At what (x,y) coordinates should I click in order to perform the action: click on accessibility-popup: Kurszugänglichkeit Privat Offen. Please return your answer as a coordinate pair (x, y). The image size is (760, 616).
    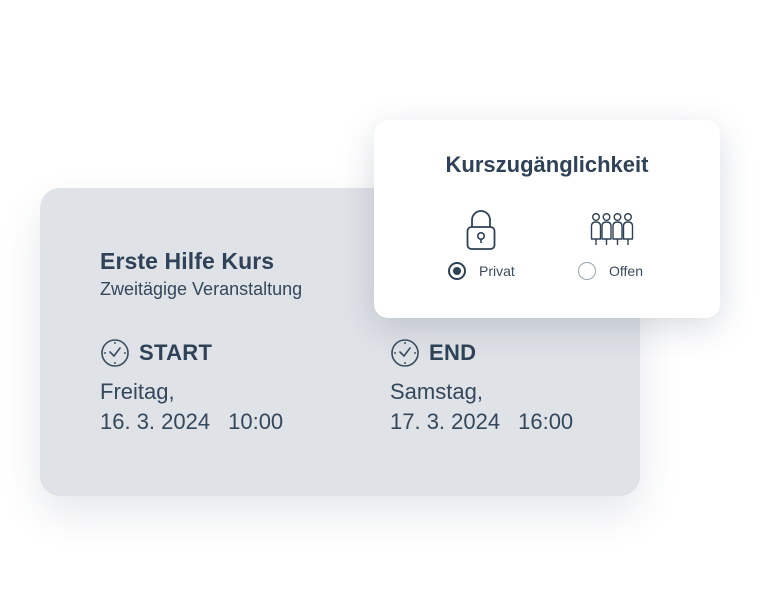
    Looking at the image, I should click on (547, 219).